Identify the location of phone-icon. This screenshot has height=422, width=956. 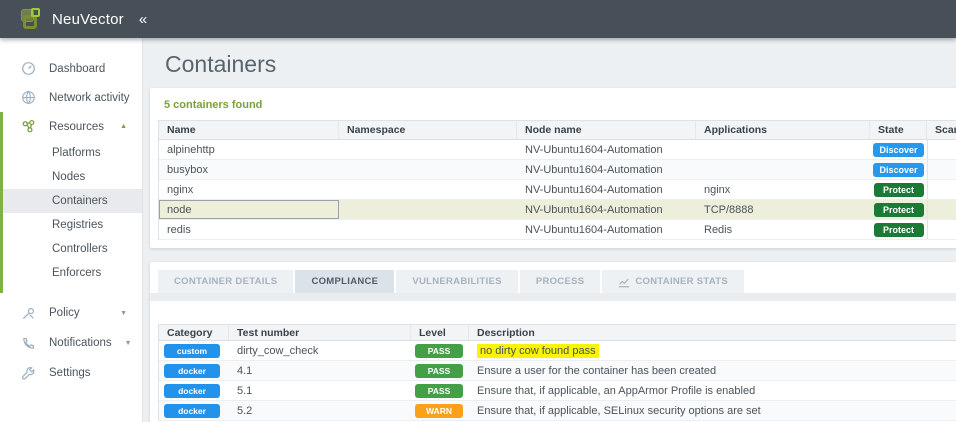
(28, 343).